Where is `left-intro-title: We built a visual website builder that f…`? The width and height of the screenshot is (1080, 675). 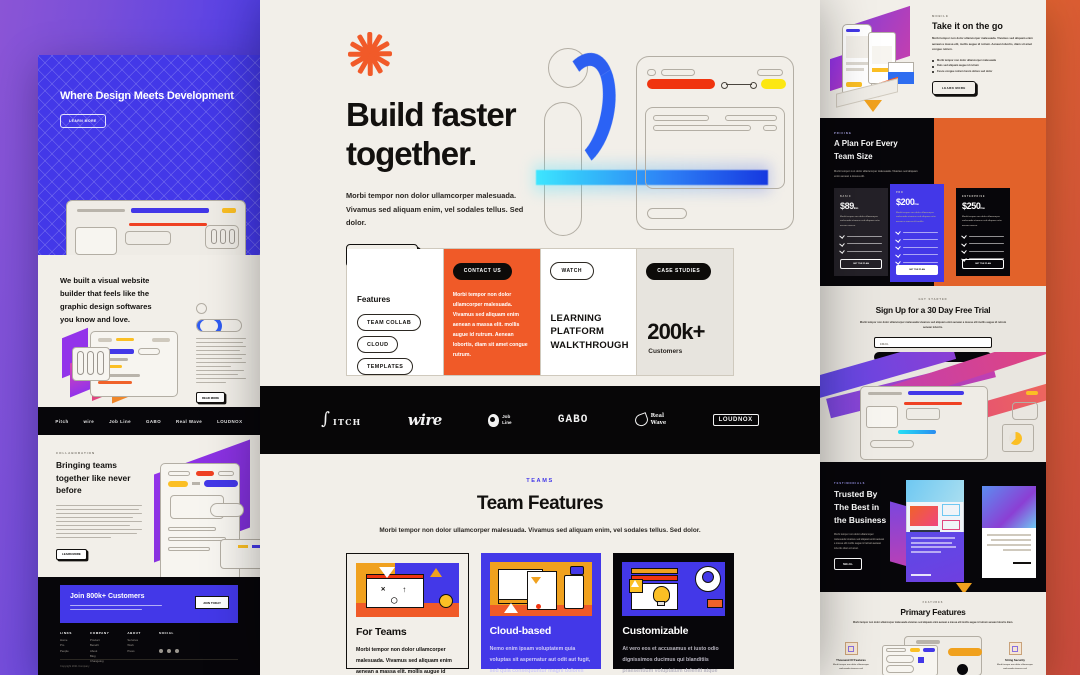
left-intro-title: We built a visual website builder that f… is located at coordinates (106, 300).